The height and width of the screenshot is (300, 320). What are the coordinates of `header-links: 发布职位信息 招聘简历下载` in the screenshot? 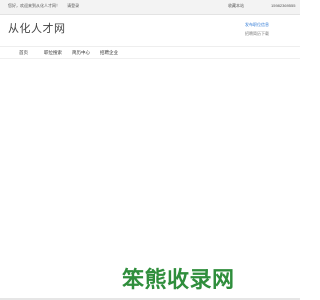 It's located at (267, 30).